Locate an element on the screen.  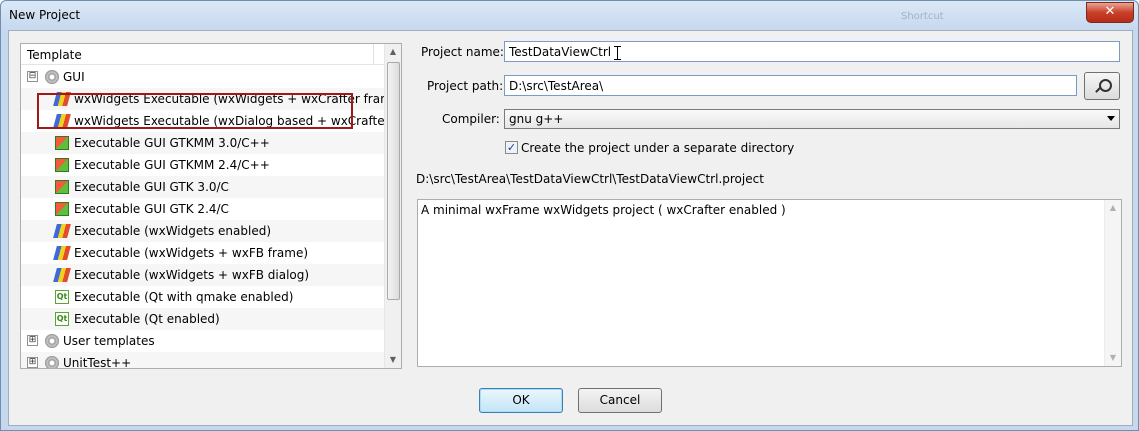
compiler-select: gnu g++ is located at coordinates (812, 119).